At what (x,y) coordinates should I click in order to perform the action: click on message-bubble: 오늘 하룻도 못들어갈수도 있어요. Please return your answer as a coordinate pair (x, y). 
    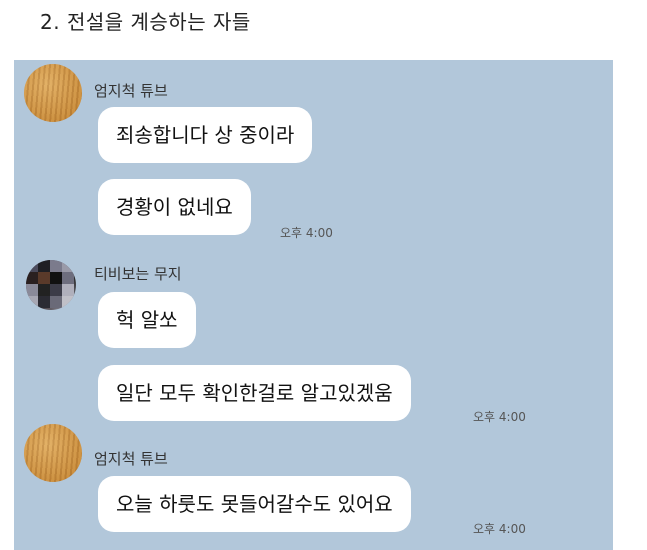
    Looking at the image, I should click on (254, 504).